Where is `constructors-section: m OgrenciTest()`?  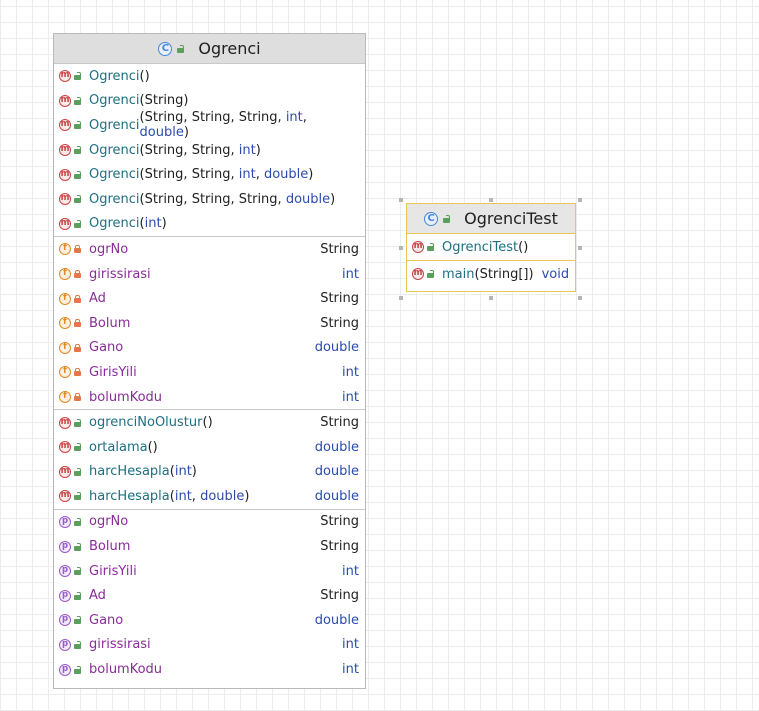 constructors-section: m OgrenciTest() is located at coordinates (491, 247).